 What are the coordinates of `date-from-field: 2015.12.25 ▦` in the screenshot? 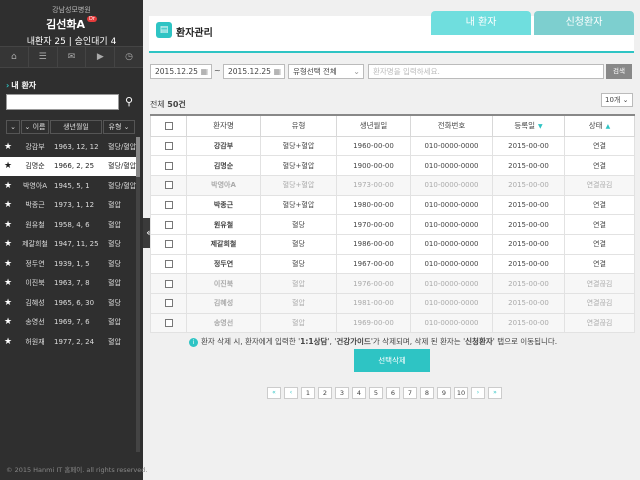 It's located at (181, 71).